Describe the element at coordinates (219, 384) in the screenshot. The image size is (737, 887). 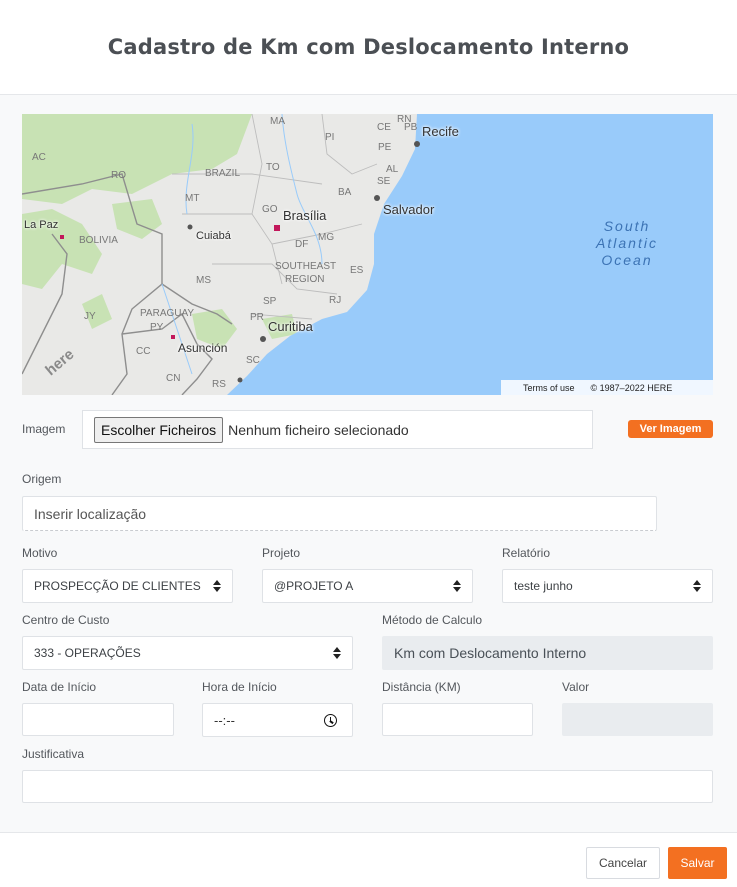
I see `map-state-label: RS` at that location.